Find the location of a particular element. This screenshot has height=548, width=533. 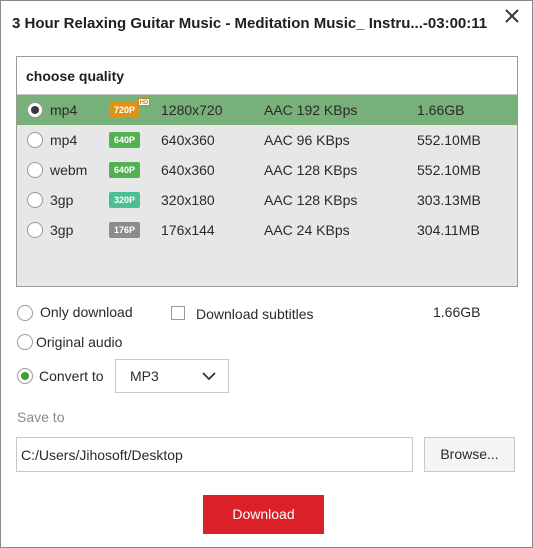

quality-size: 304.11MB is located at coordinates (448, 230).